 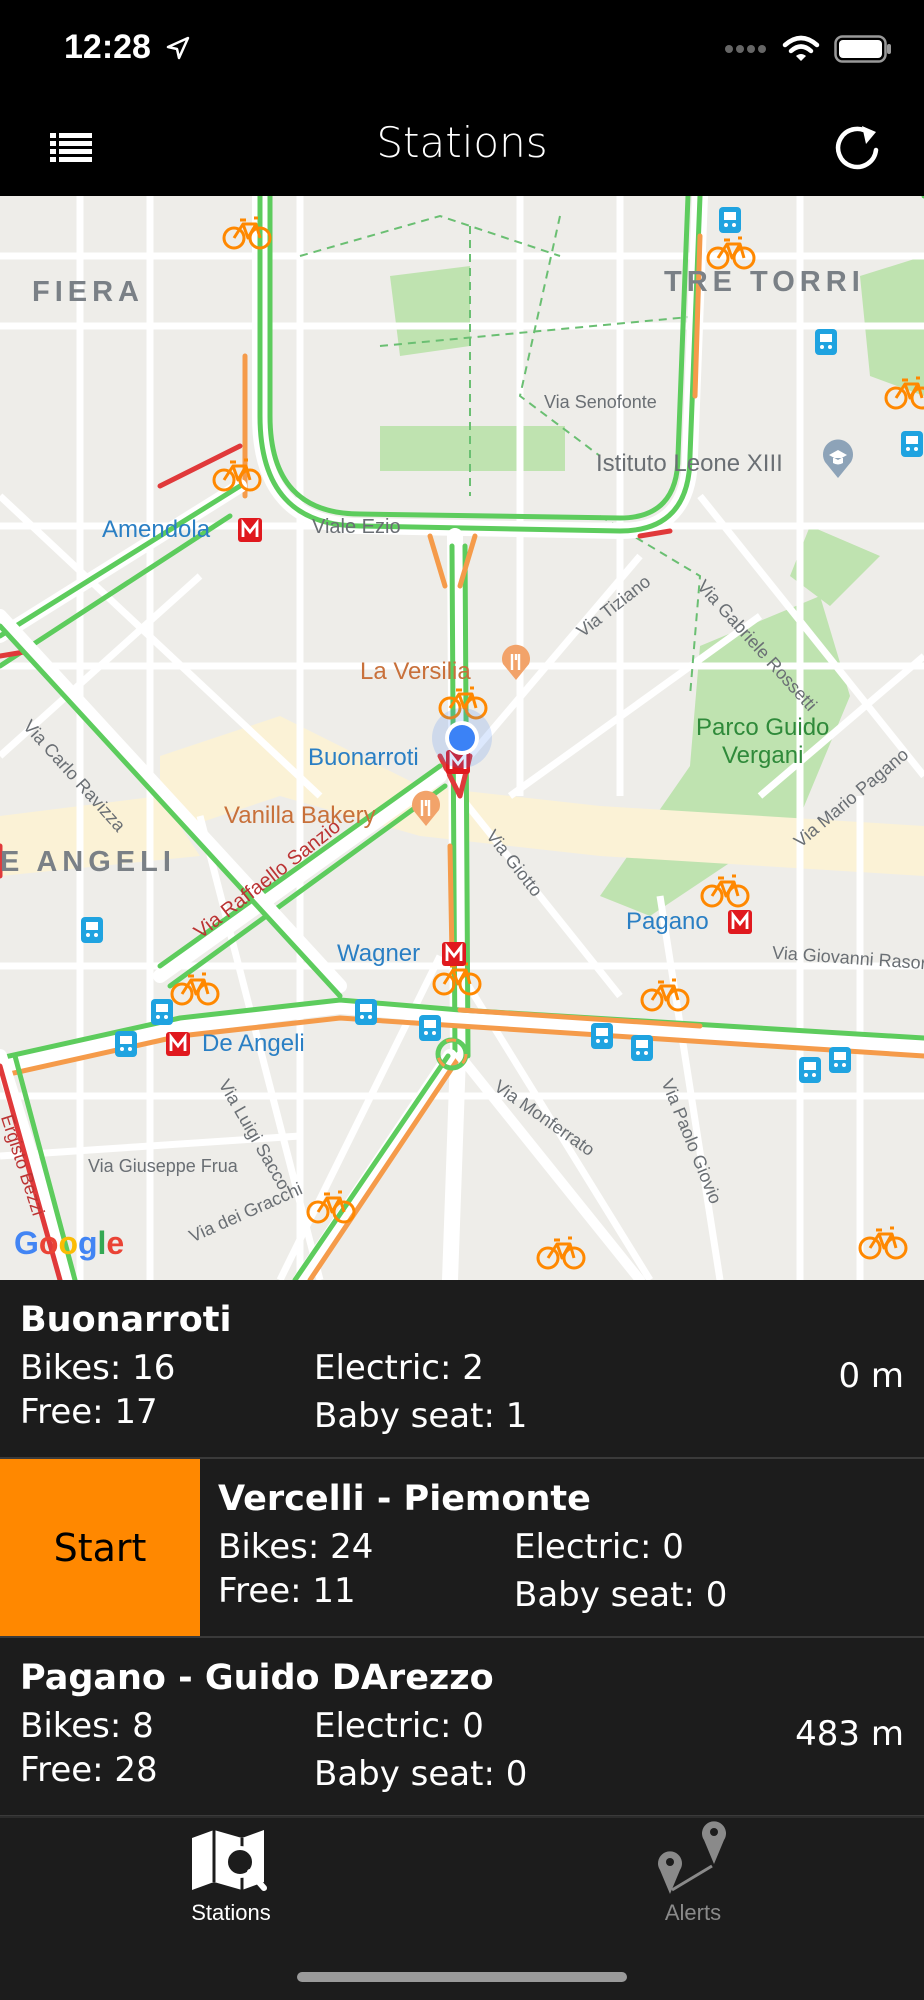 What do you see at coordinates (871, 1376) in the screenshot?
I see `station-distance: 0 m` at bounding box center [871, 1376].